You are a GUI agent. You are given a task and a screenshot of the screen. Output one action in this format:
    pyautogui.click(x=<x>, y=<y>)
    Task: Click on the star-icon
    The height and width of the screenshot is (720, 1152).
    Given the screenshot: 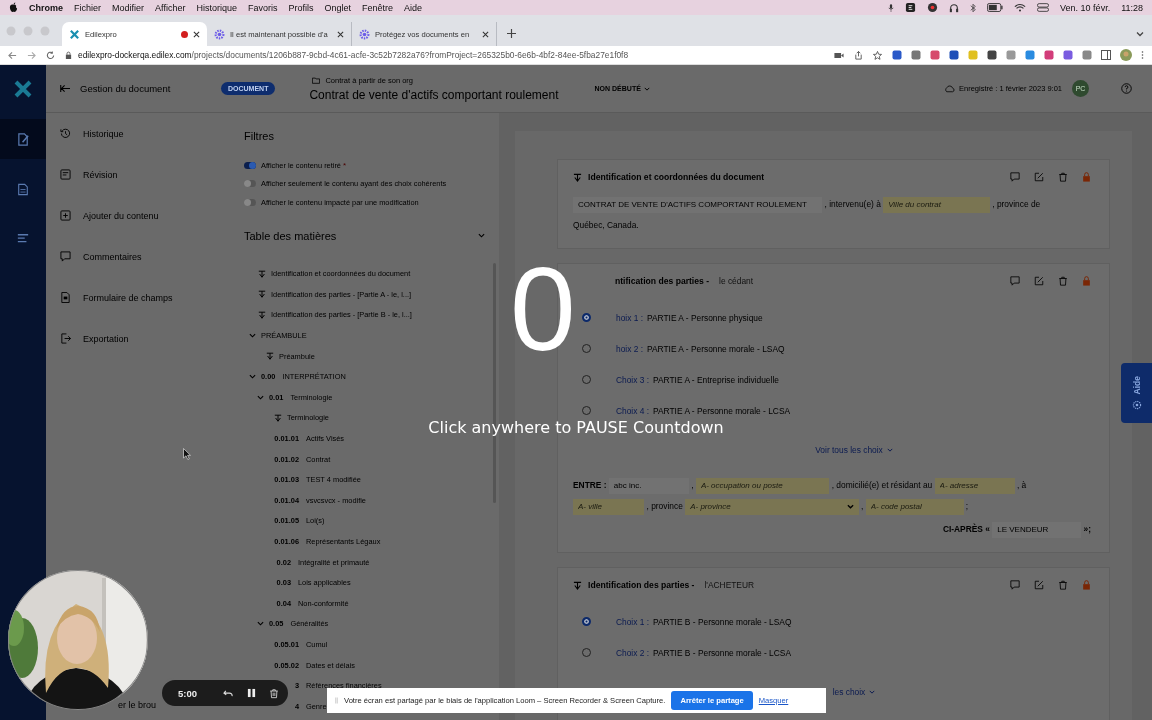 What is the action you would take?
    pyautogui.click(x=877, y=55)
    